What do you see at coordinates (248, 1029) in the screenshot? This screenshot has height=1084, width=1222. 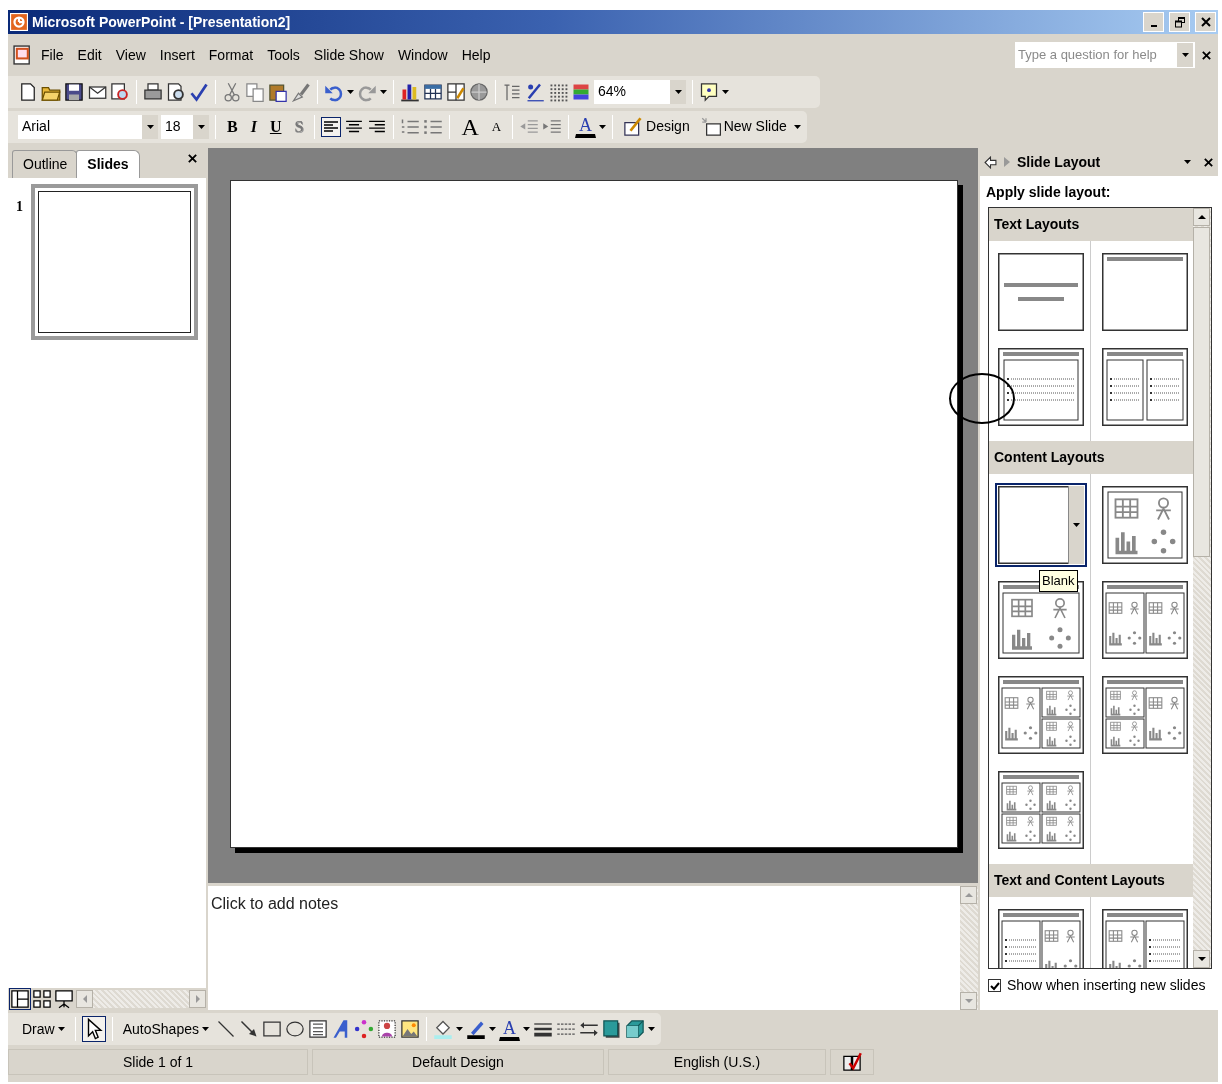 I see `arrow-icon` at bounding box center [248, 1029].